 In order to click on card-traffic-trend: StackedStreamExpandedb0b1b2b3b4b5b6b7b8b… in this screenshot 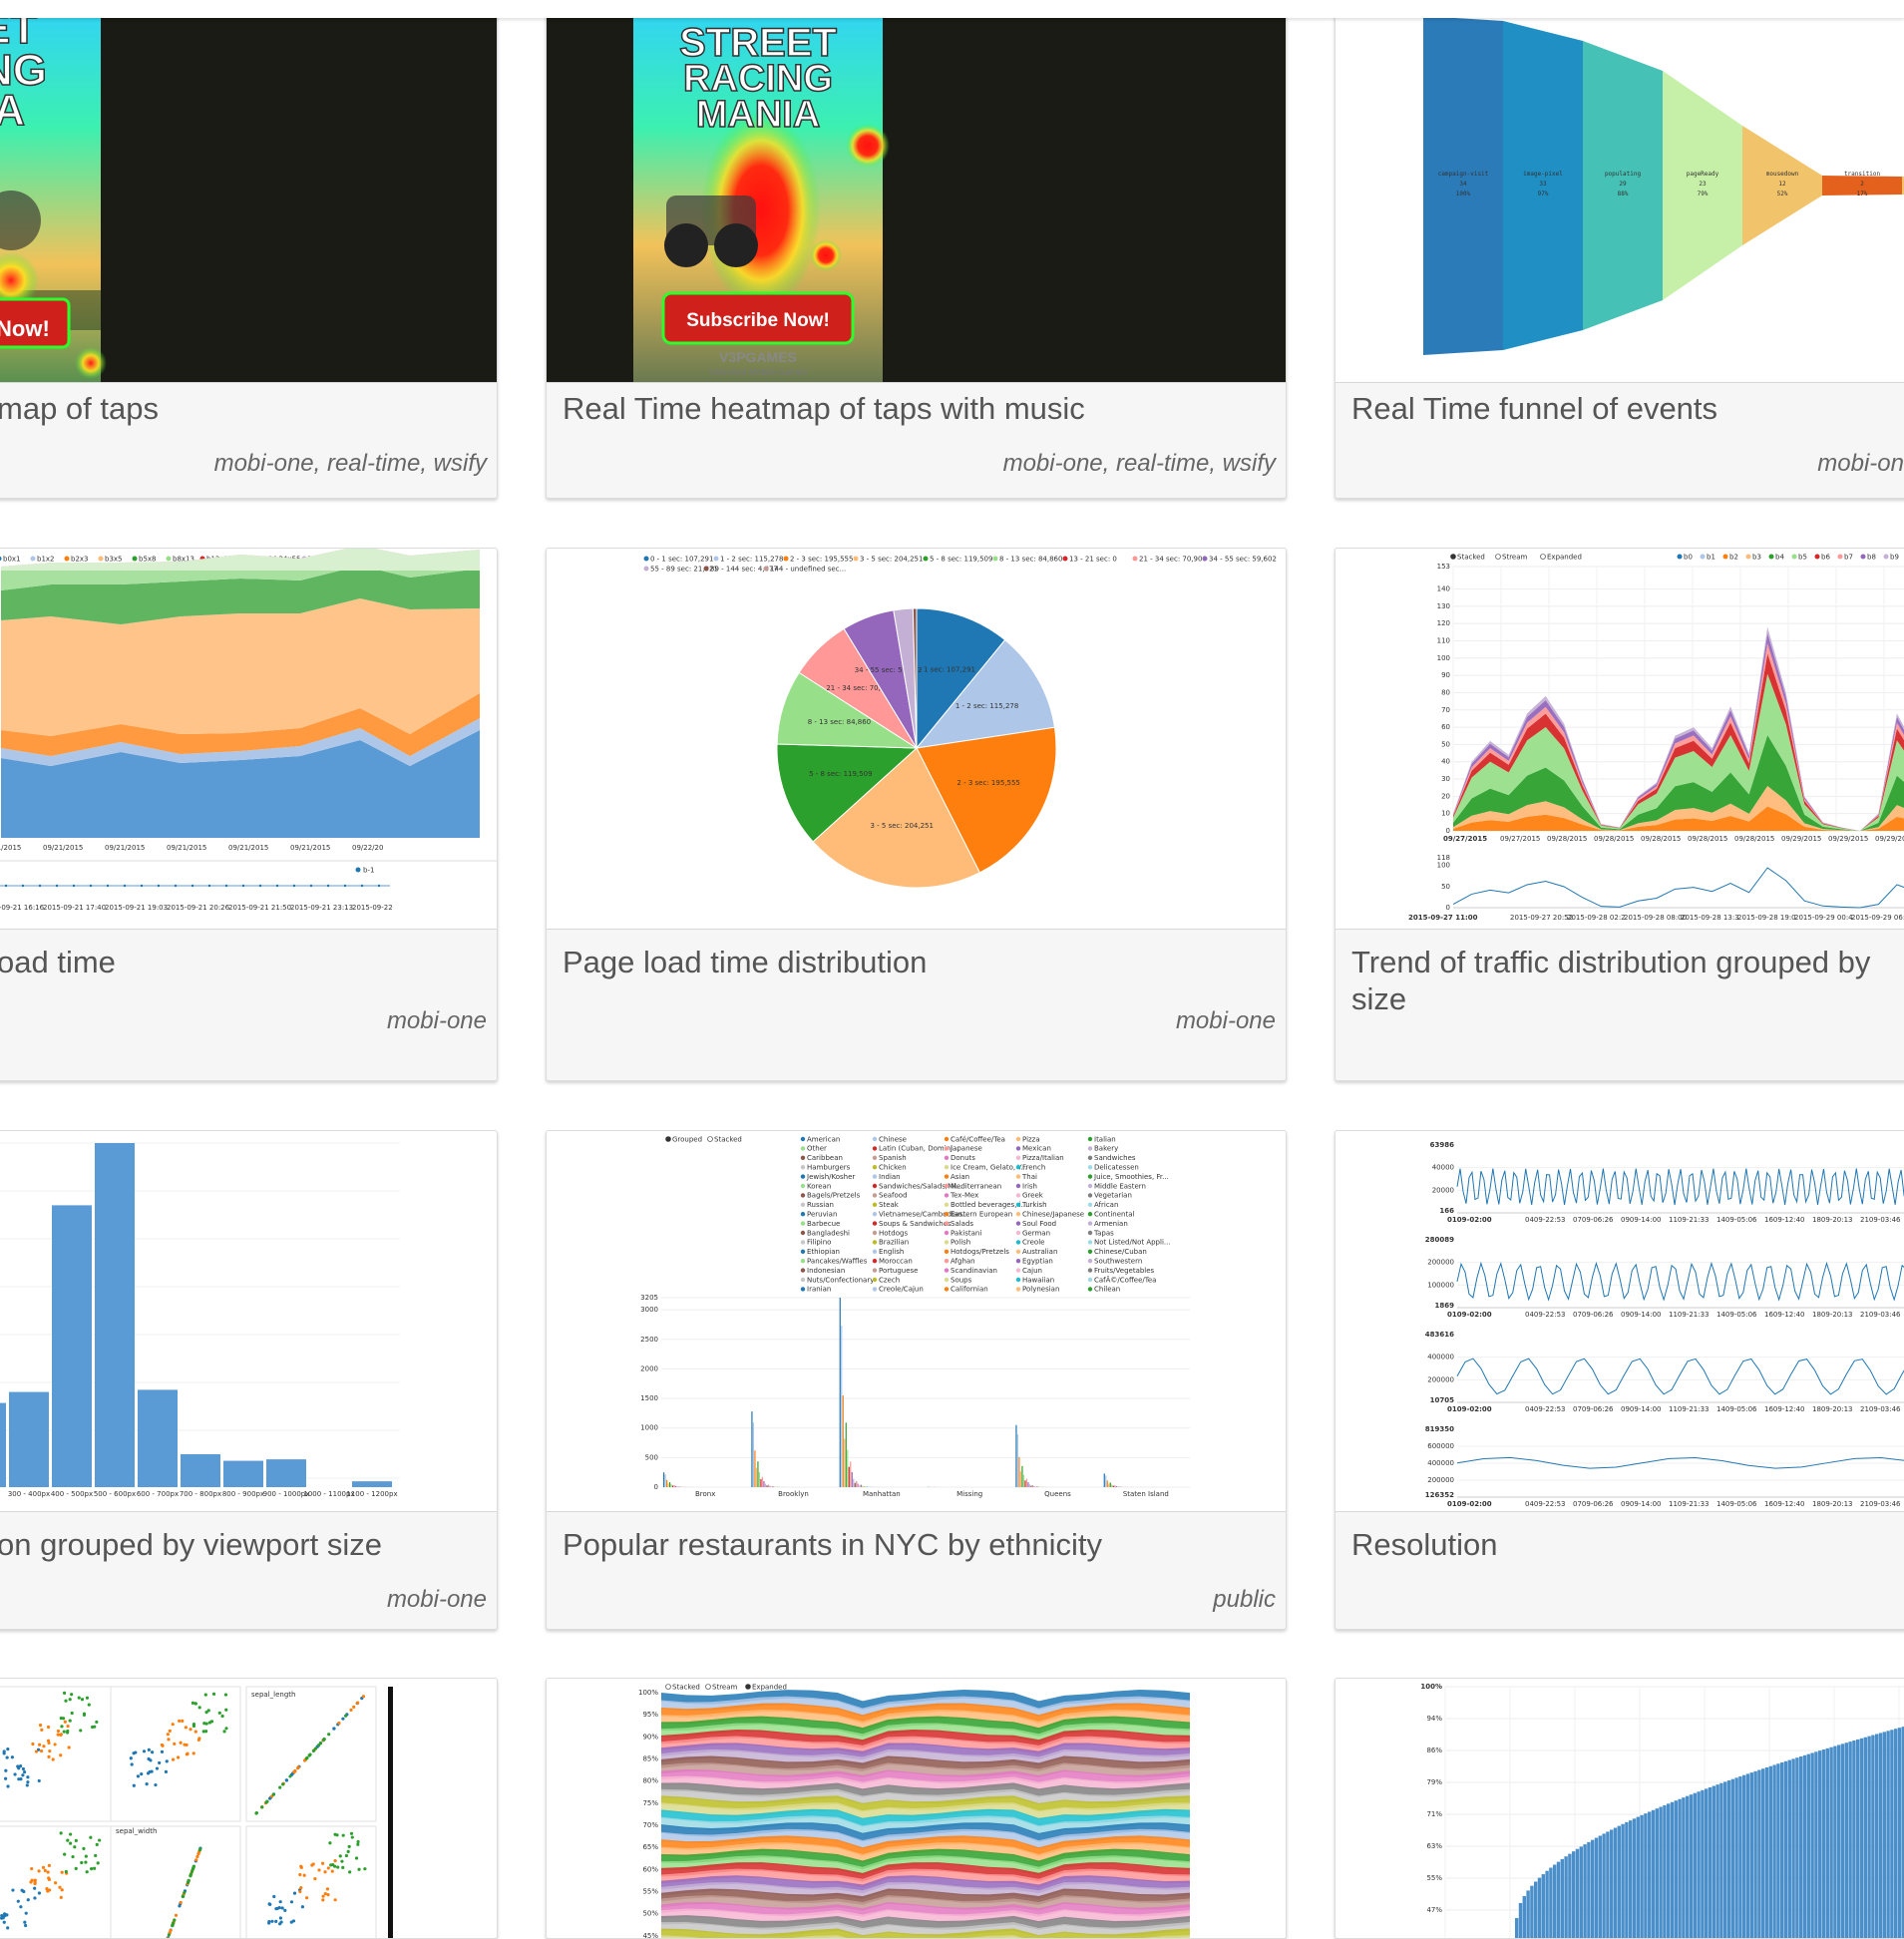, I will do `click(1619, 814)`.